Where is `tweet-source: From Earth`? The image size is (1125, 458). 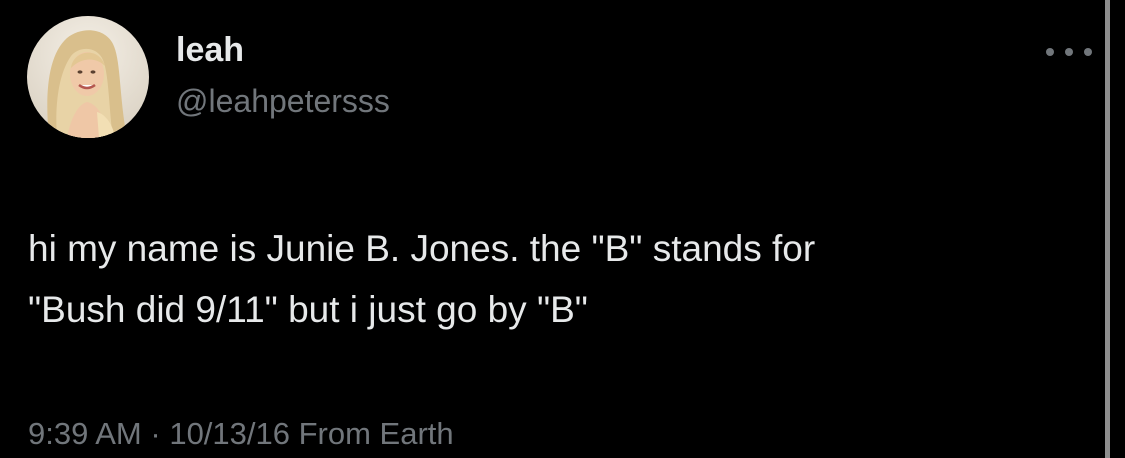
tweet-source: From Earth is located at coordinates (376, 433).